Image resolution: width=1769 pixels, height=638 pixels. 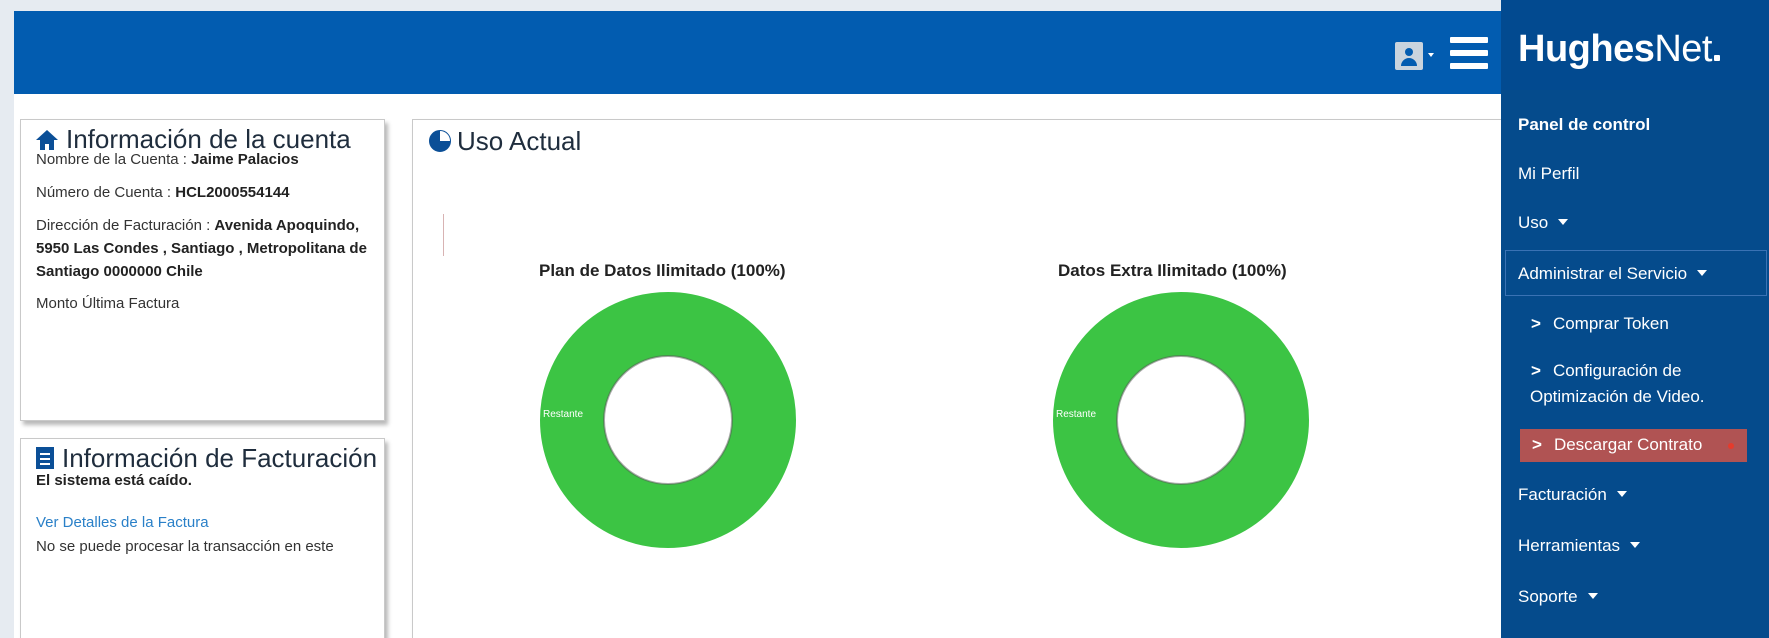 What do you see at coordinates (764, 52) in the screenshot?
I see `top-header-bar` at bounding box center [764, 52].